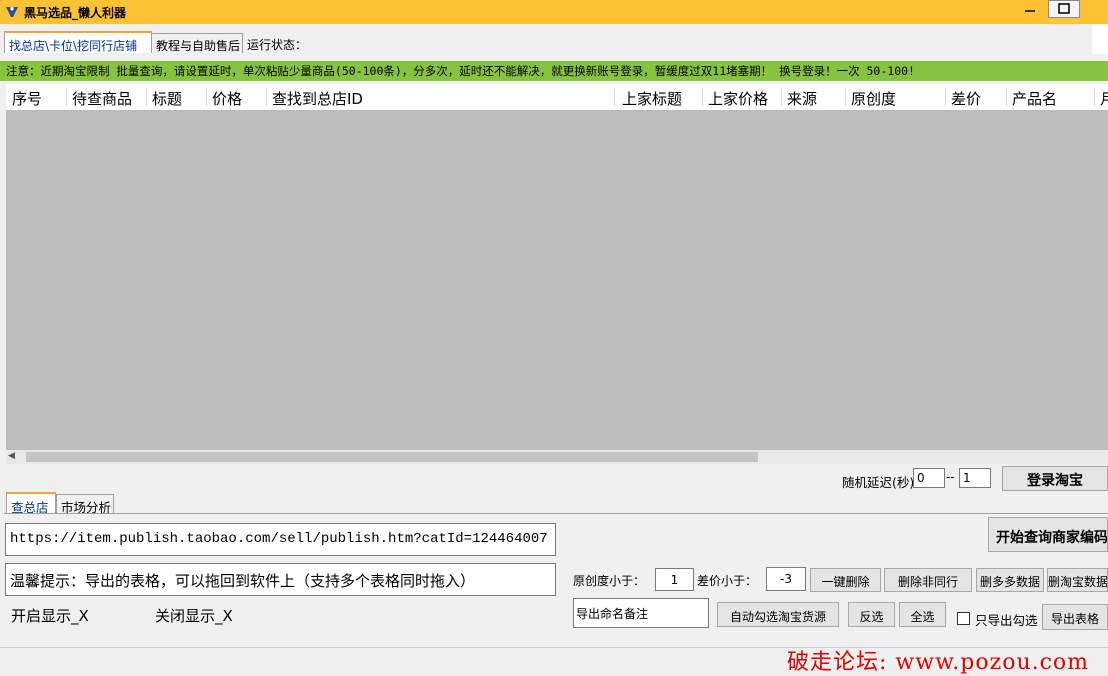  Describe the element at coordinates (878, 482) in the screenshot. I see `random-delay-label: 随机延迟(秒)` at that location.